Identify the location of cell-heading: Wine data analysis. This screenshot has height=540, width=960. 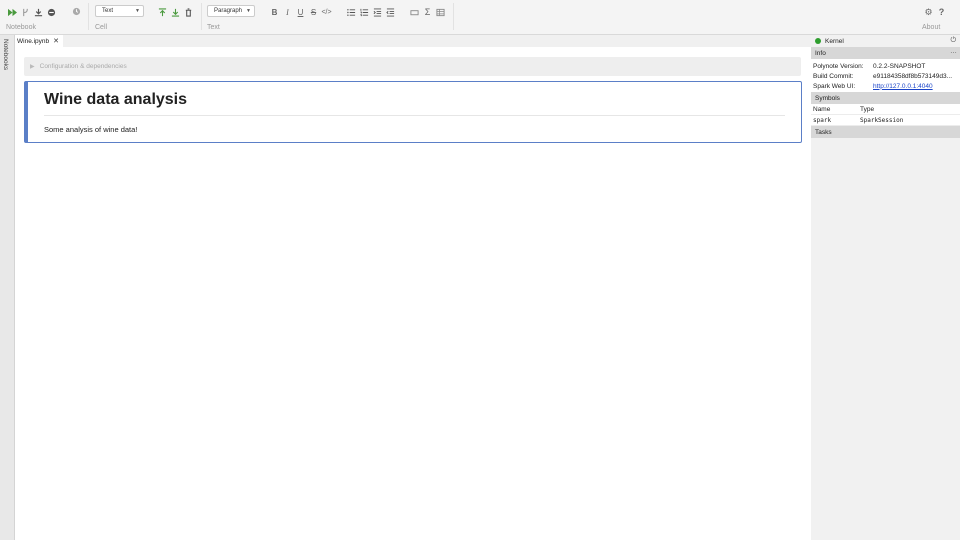
(116, 99).